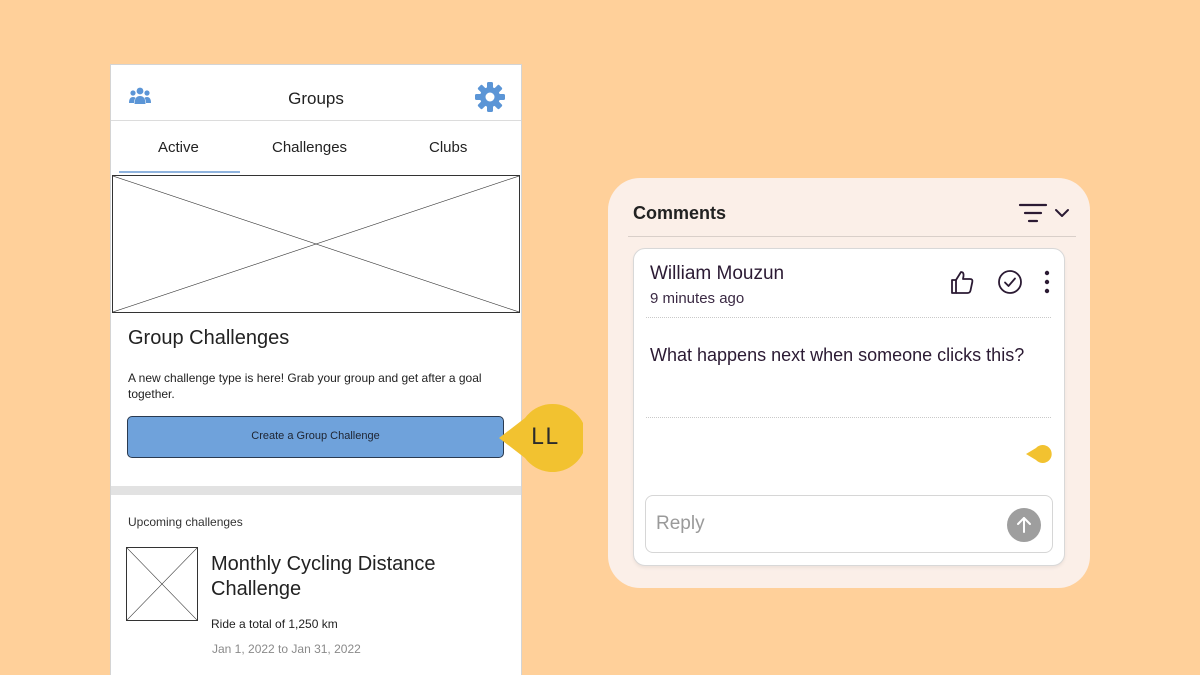  Describe the element at coordinates (490, 97) in the screenshot. I see `gear-icon` at that location.